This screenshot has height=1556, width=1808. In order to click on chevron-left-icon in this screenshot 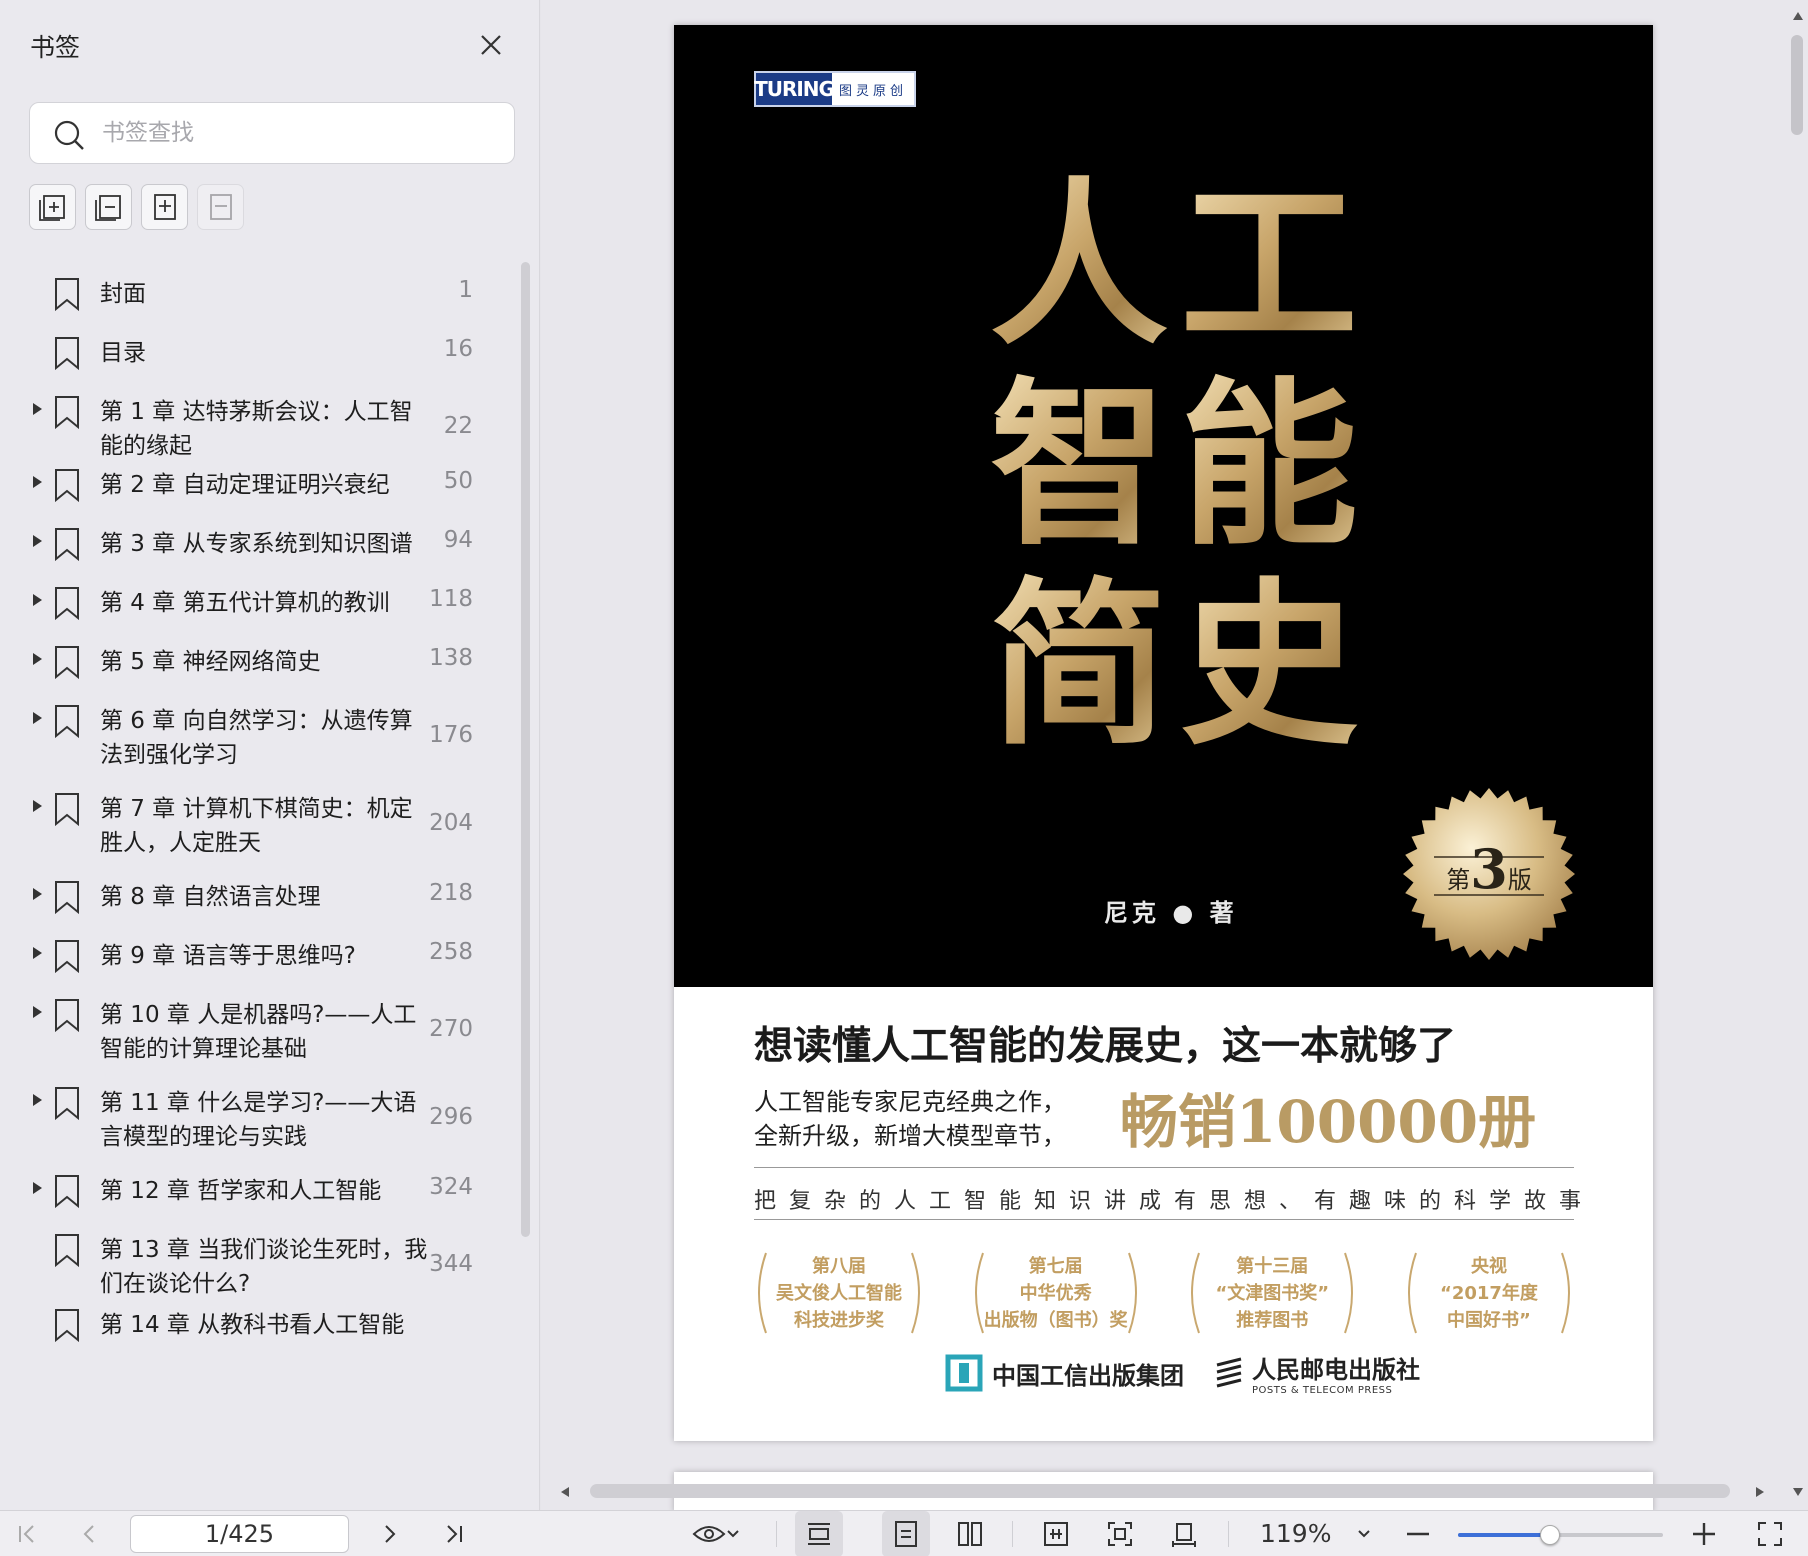, I will do `click(88, 1534)`.